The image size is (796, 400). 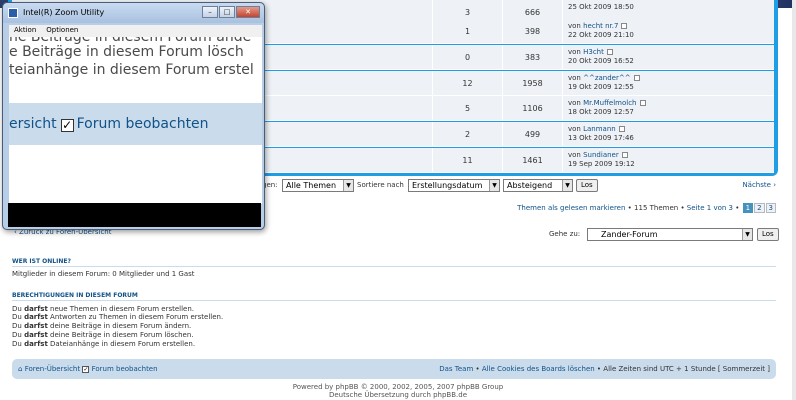 What do you see at coordinates (599, 129) in the screenshot?
I see `last-post-author: Lanmann` at bounding box center [599, 129].